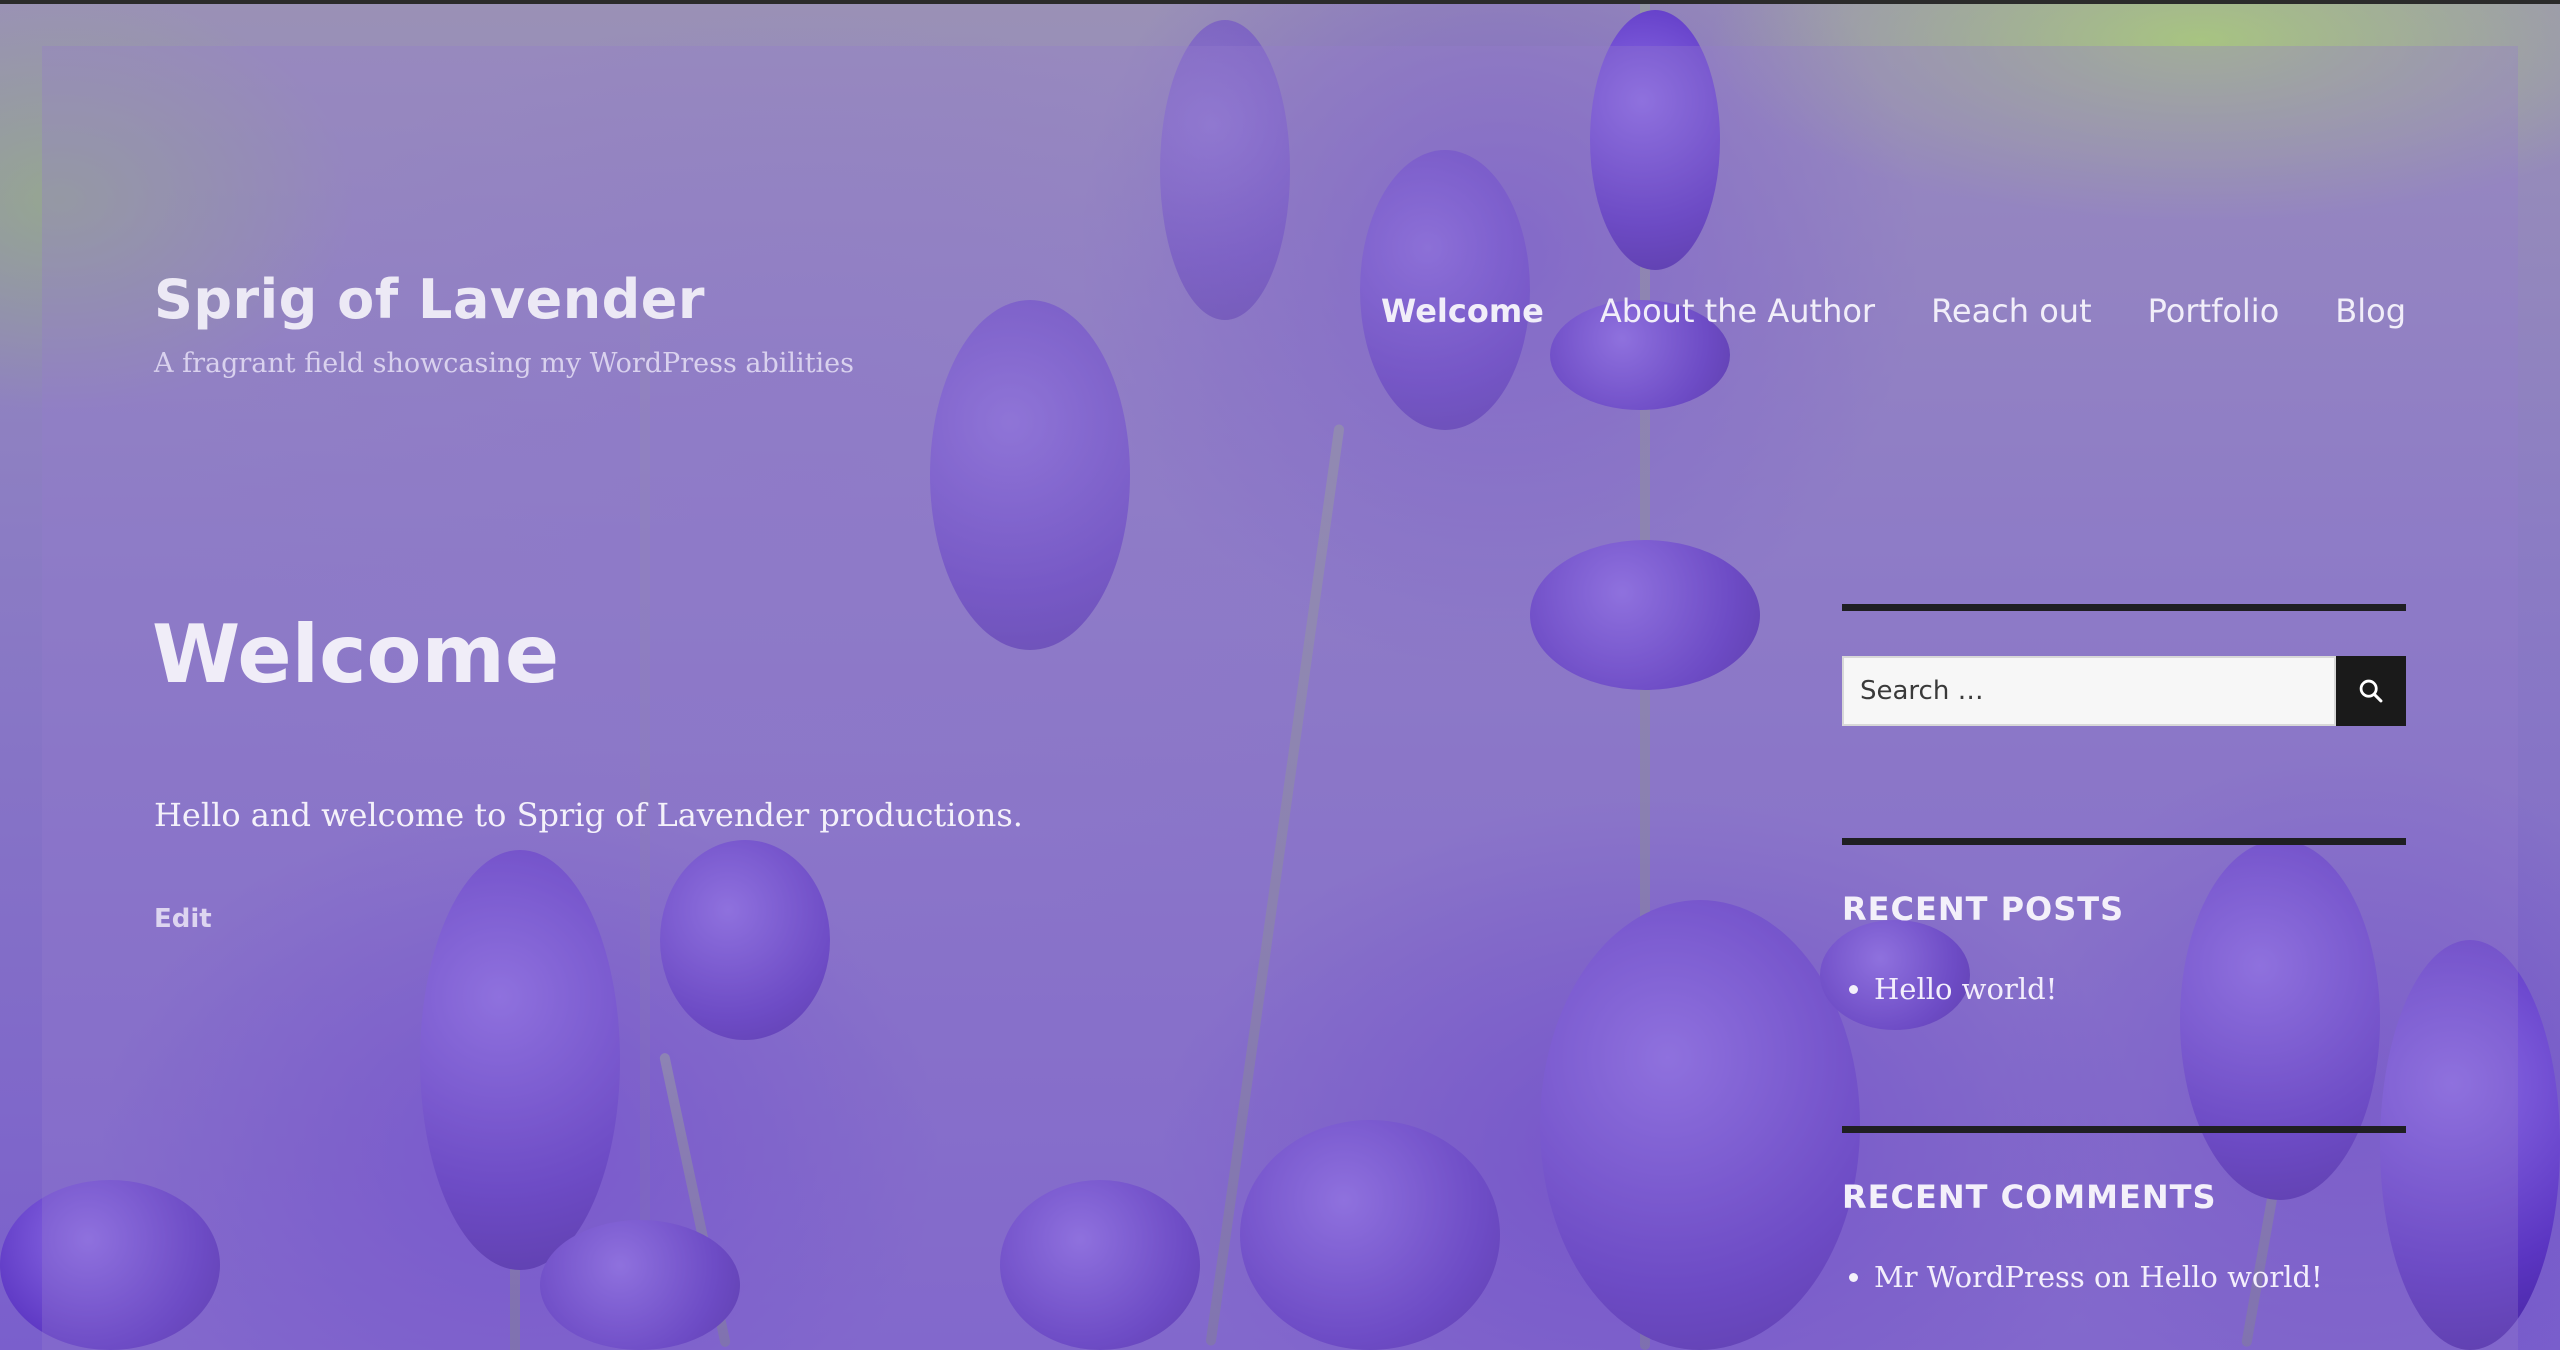  What do you see at coordinates (183, 919) in the screenshot?
I see `edit-link: Edit` at bounding box center [183, 919].